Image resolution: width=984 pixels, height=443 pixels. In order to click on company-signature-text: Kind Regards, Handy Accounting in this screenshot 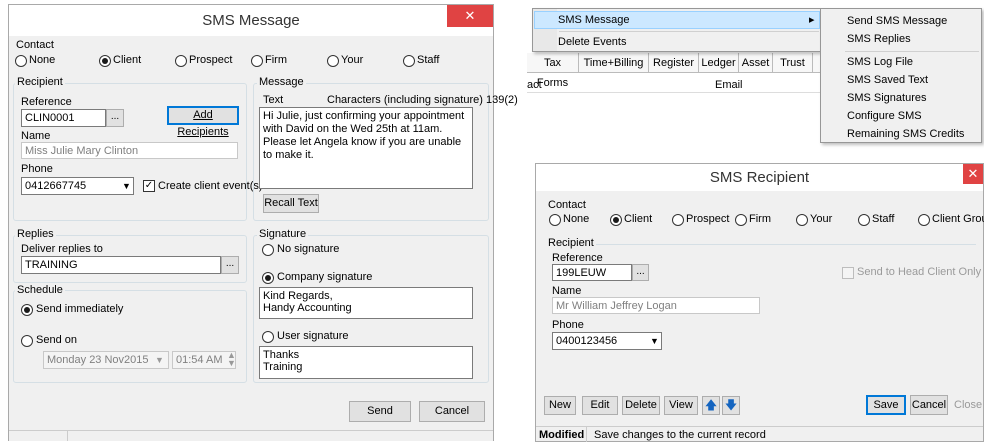, I will do `click(366, 303)`.